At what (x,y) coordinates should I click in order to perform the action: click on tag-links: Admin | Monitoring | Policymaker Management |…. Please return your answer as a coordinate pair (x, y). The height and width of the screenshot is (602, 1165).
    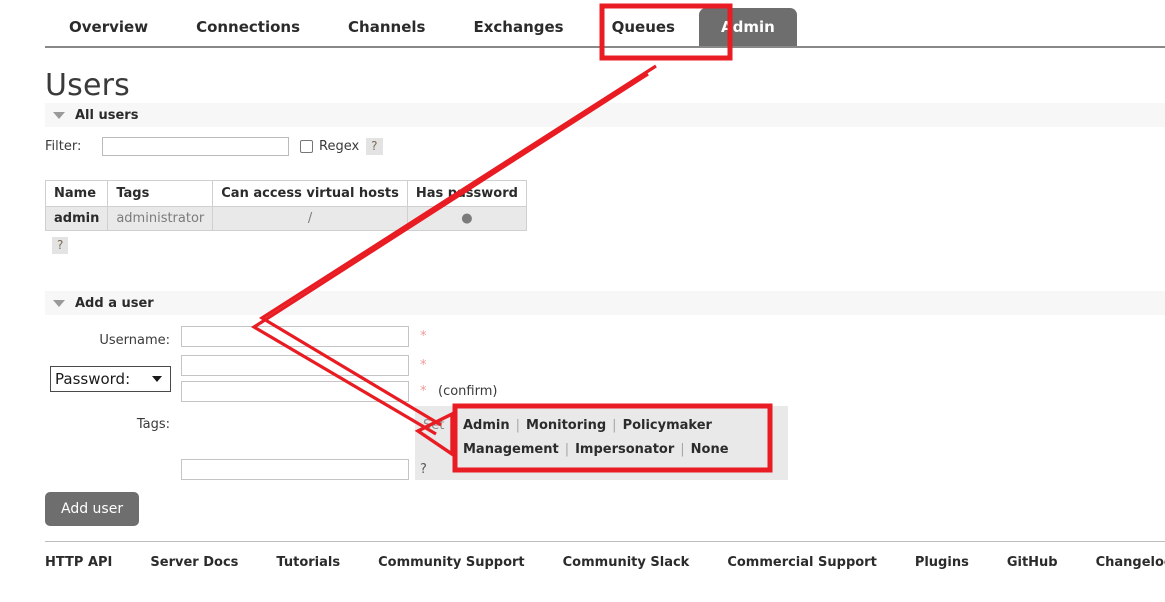
    Looking at the image, I should click on (596, 438).